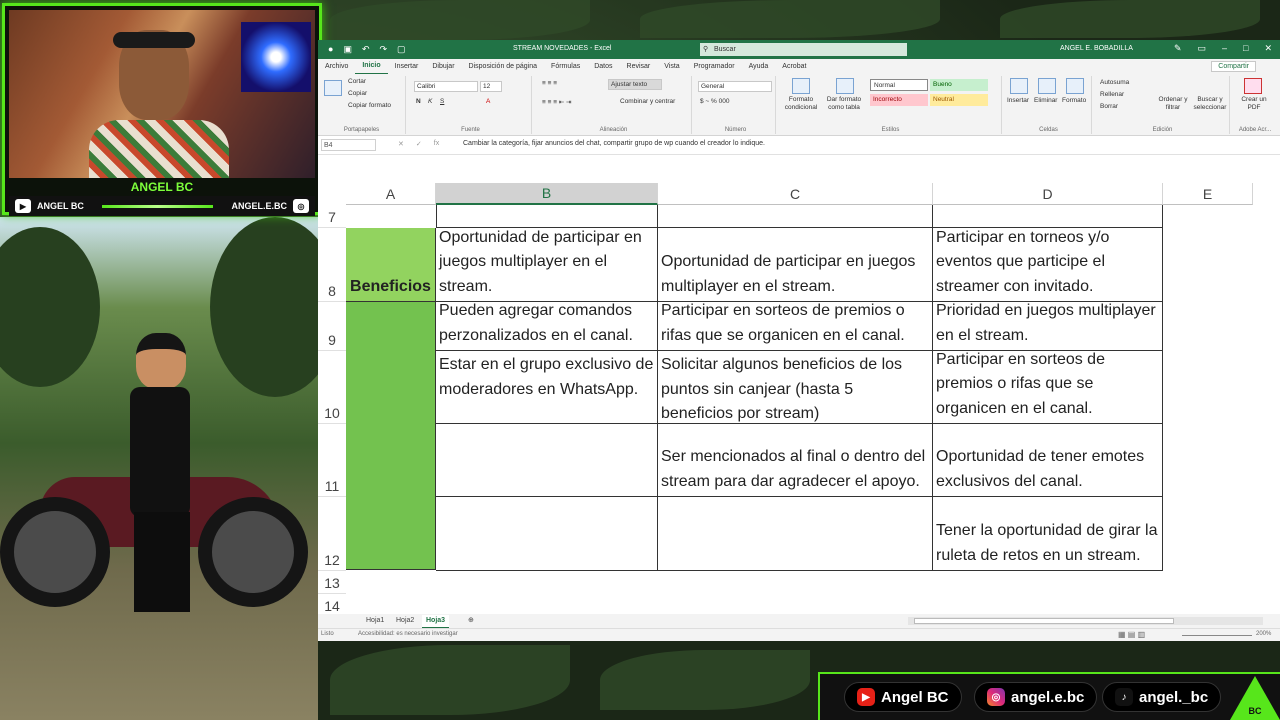 The width and height of the screenshot is (1280, 720). I want to click on style-normal: Normal, so click(899, 85).